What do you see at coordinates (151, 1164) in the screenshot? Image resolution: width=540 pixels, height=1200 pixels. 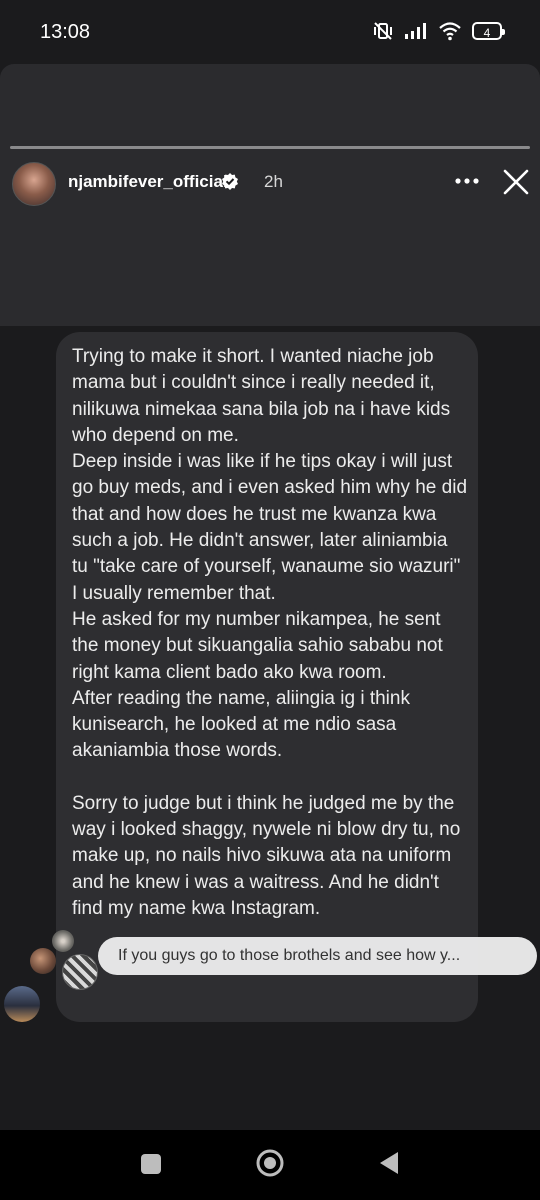 I see `recent-apps-icon` at bounding box center [151, 1164].